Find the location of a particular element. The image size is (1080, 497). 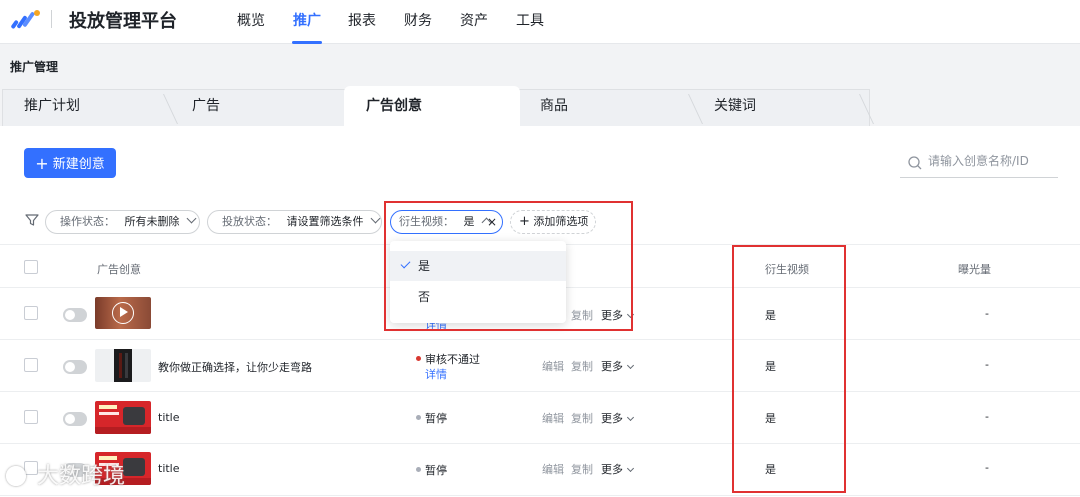

tab-strip: 推广计划 广告 广告创意 商品 关键词 is located at coordinates (540, 106).